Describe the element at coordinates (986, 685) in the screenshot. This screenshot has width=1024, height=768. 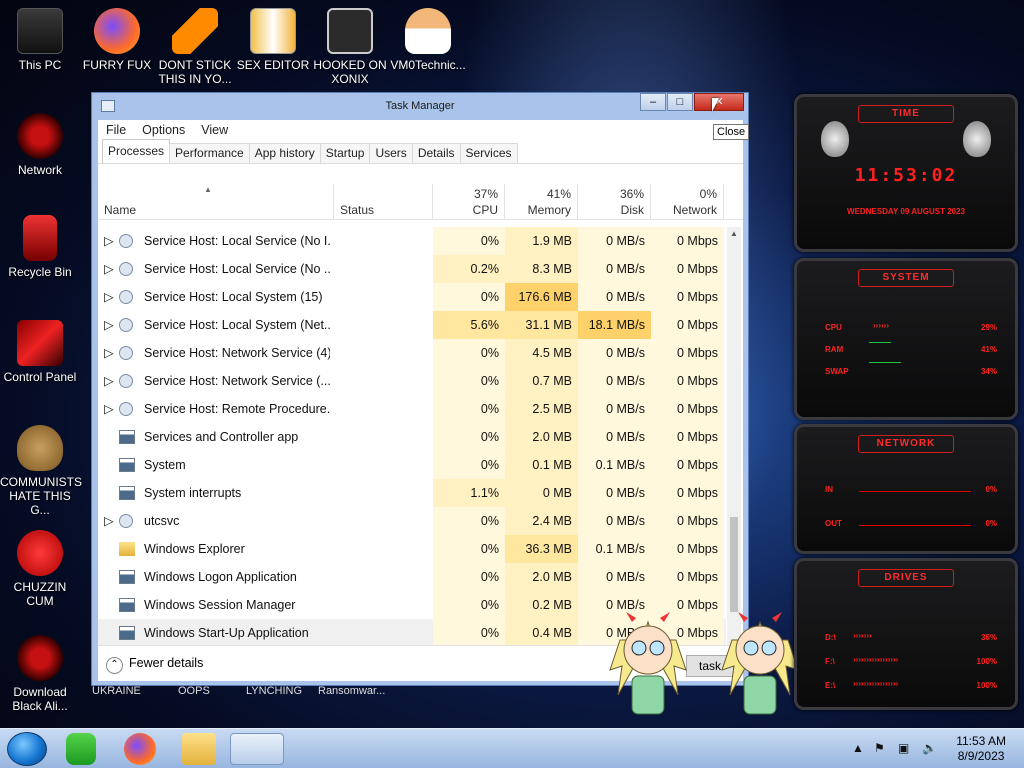
I see `drive-e-value: 100%` at that location.